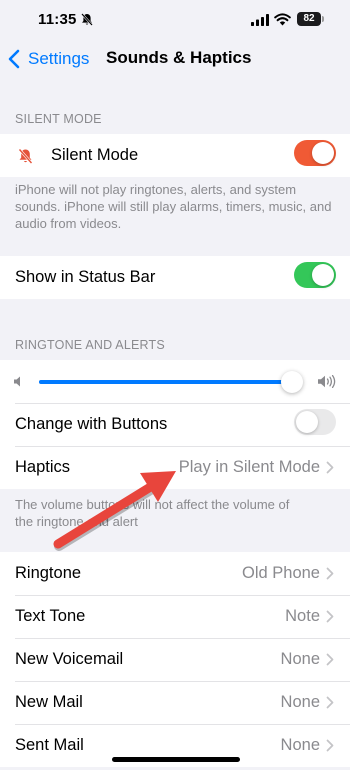 The width and height of the screenshot is (350, 770). What do you see at coordinates (58, 119) in the screenshot?
I see `section-header-silent-mode: SILENT MODE` at bounding box center [58, 119].